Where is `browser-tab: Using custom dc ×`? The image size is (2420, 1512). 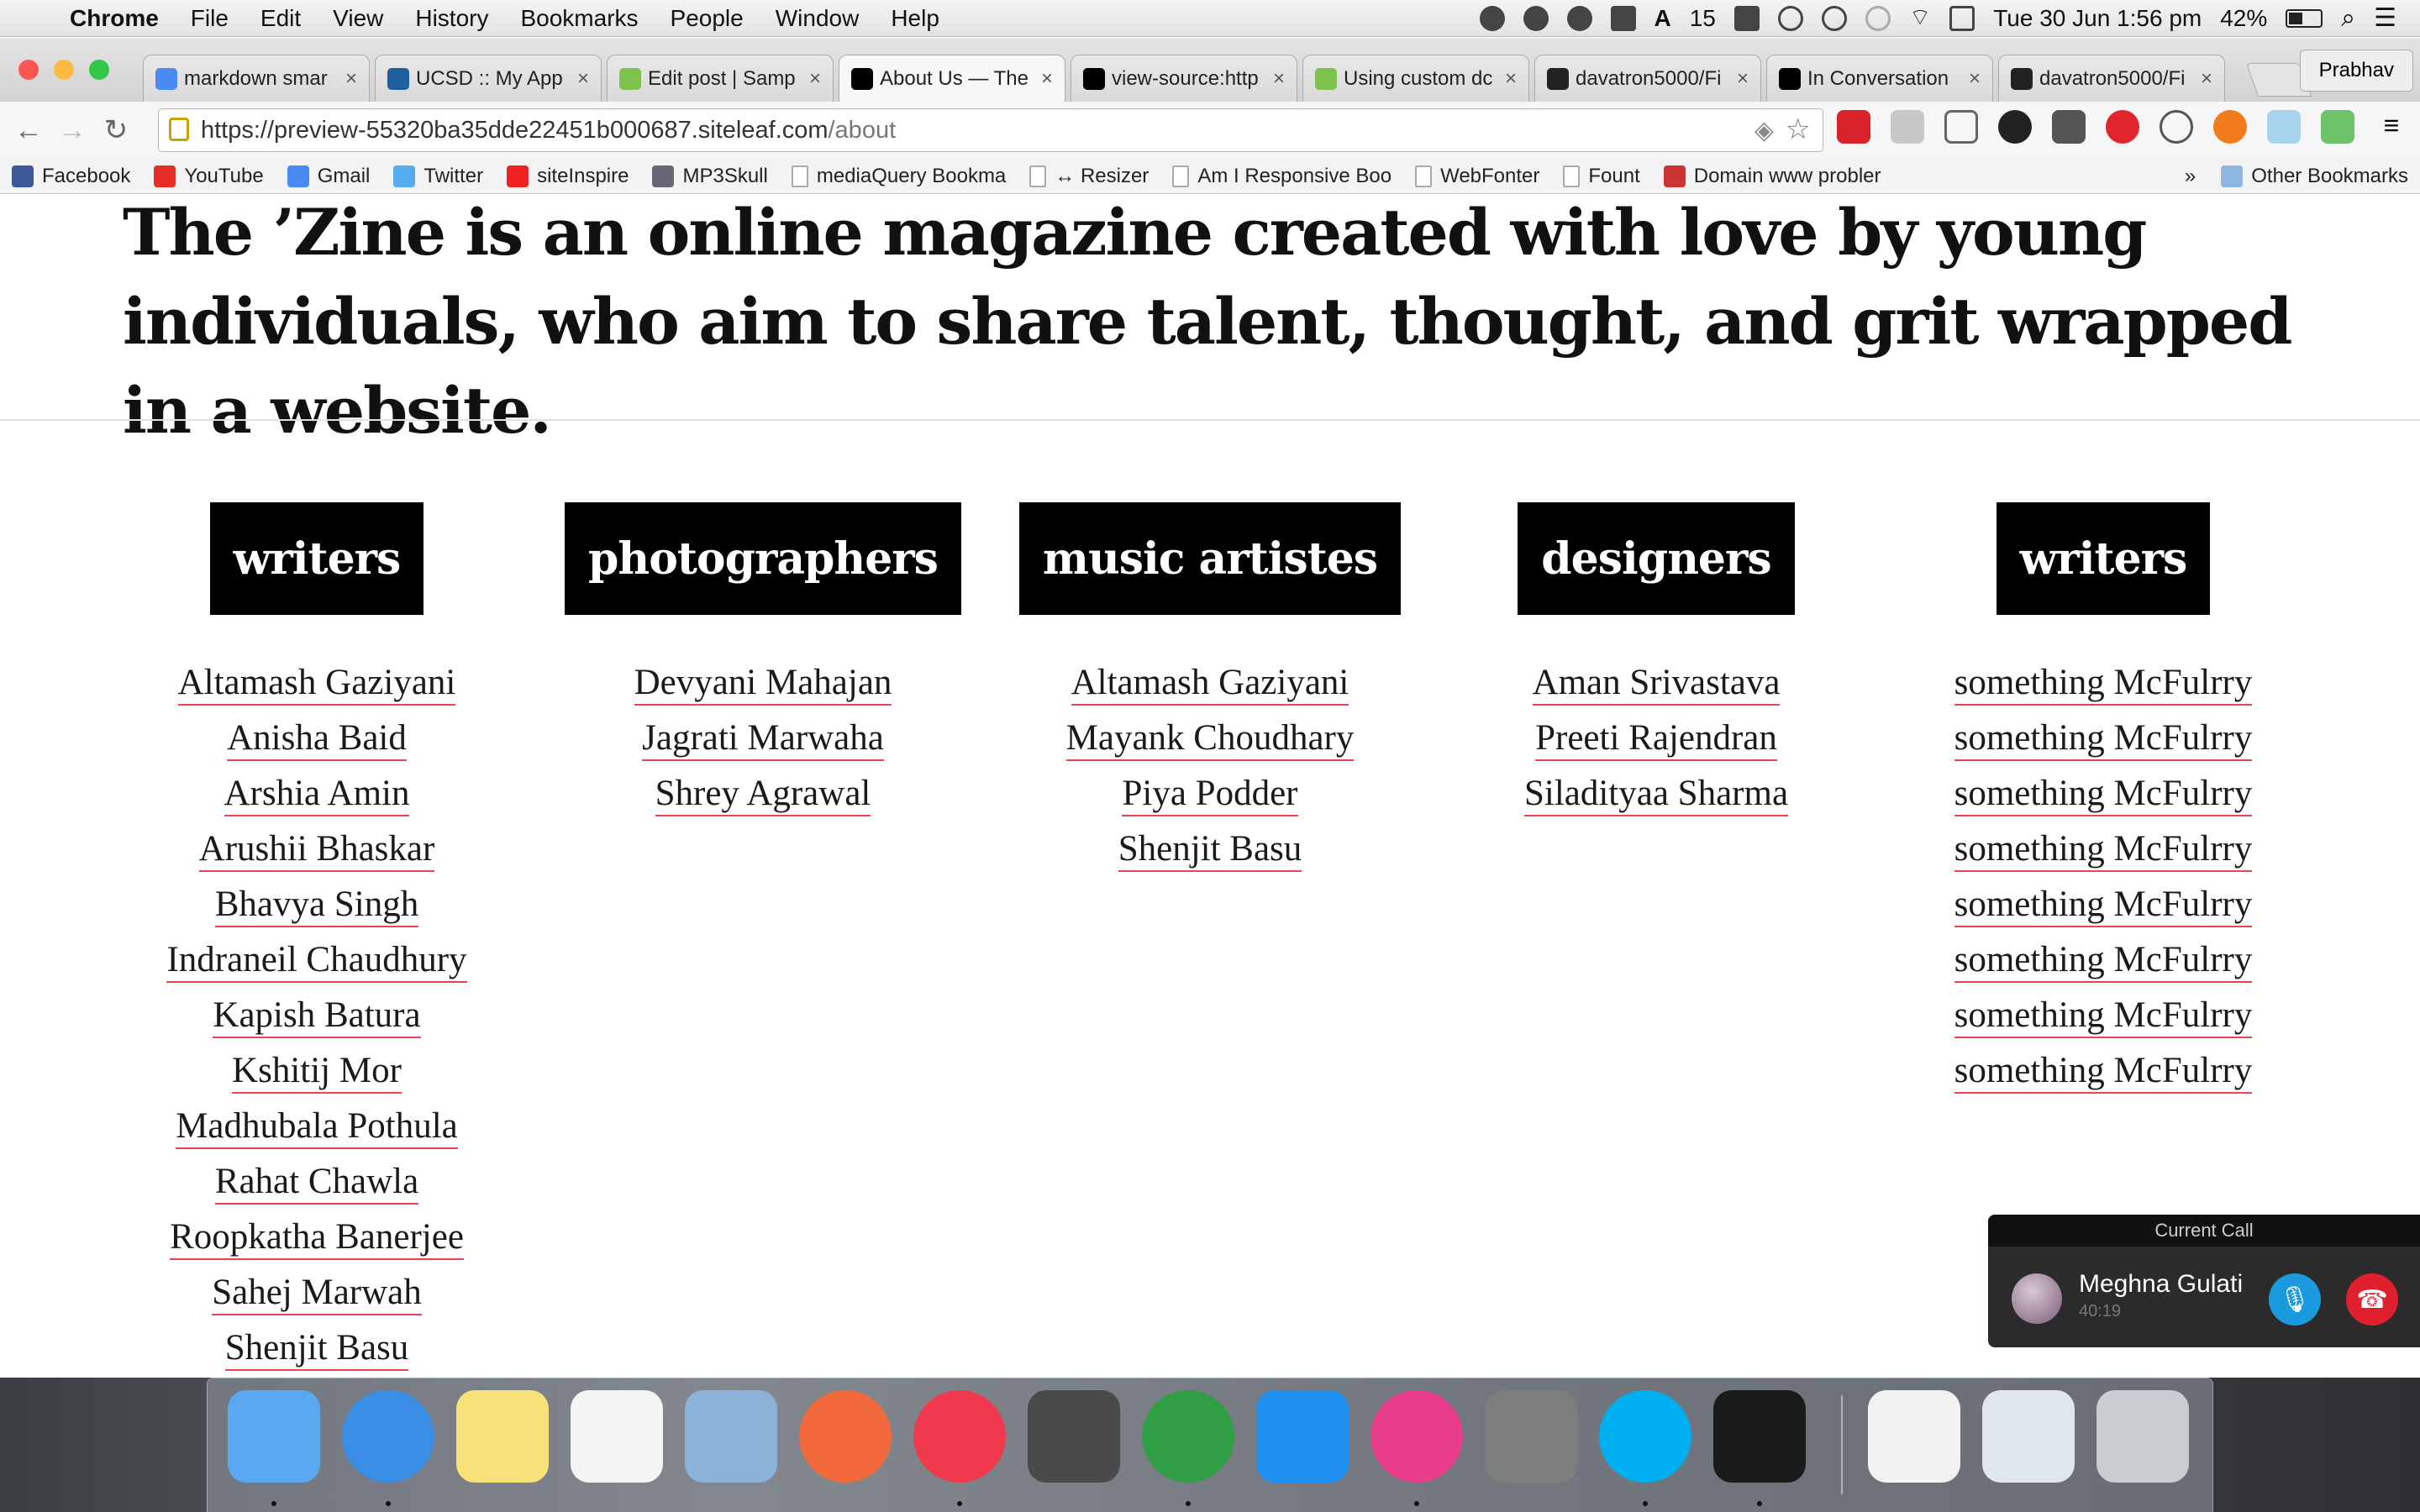
browser-tab: Using custom dc × is located at coordinates (1415, 78).